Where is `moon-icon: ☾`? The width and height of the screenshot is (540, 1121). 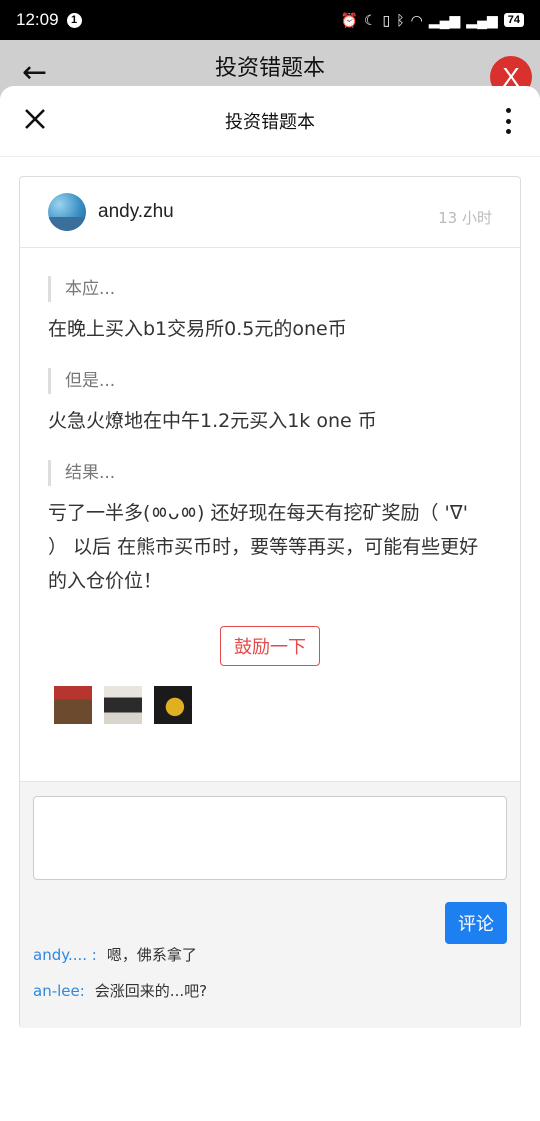
moon-icon: ☾ is located at coordinates (370, 19).